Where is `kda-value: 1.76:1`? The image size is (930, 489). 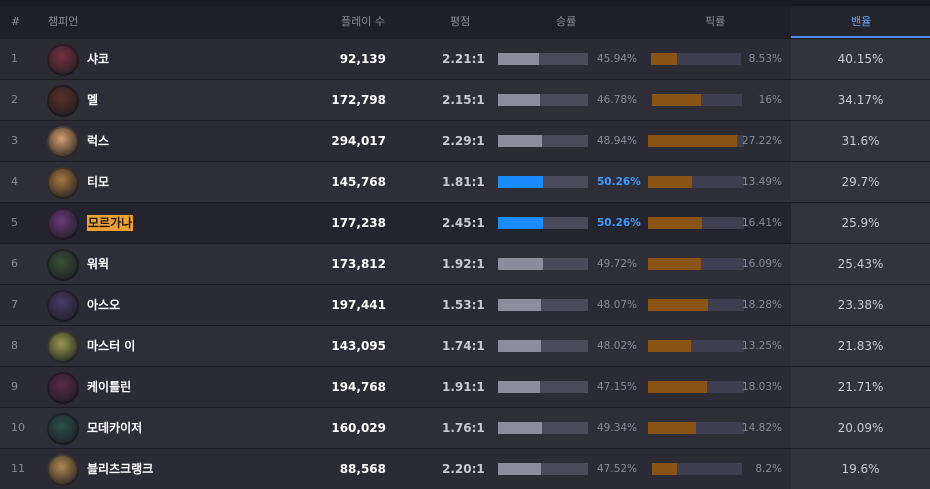
kda-value: 1.76:1 is located at coordinates (463, 428).